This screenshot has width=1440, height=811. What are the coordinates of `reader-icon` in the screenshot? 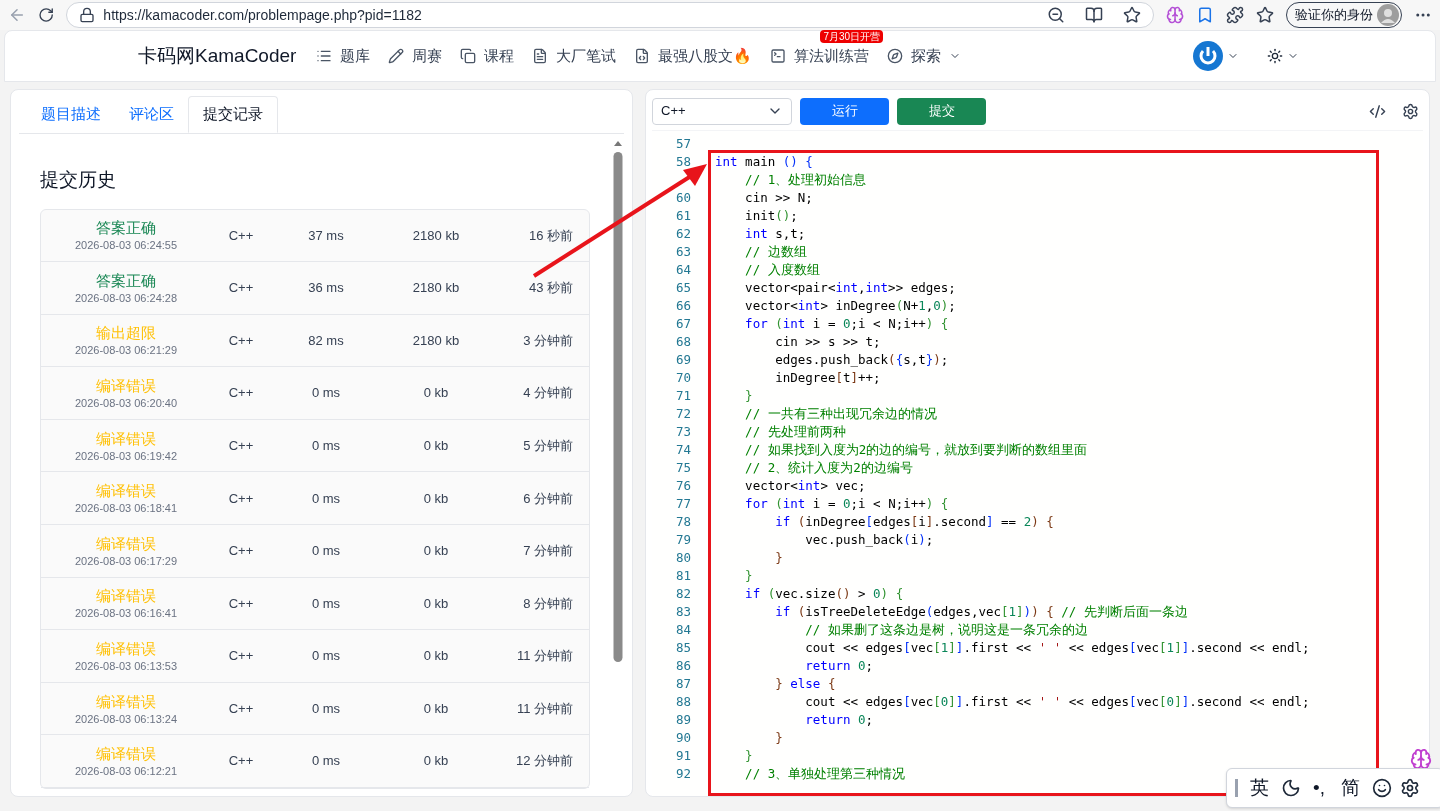 It's located at (1093, 15).